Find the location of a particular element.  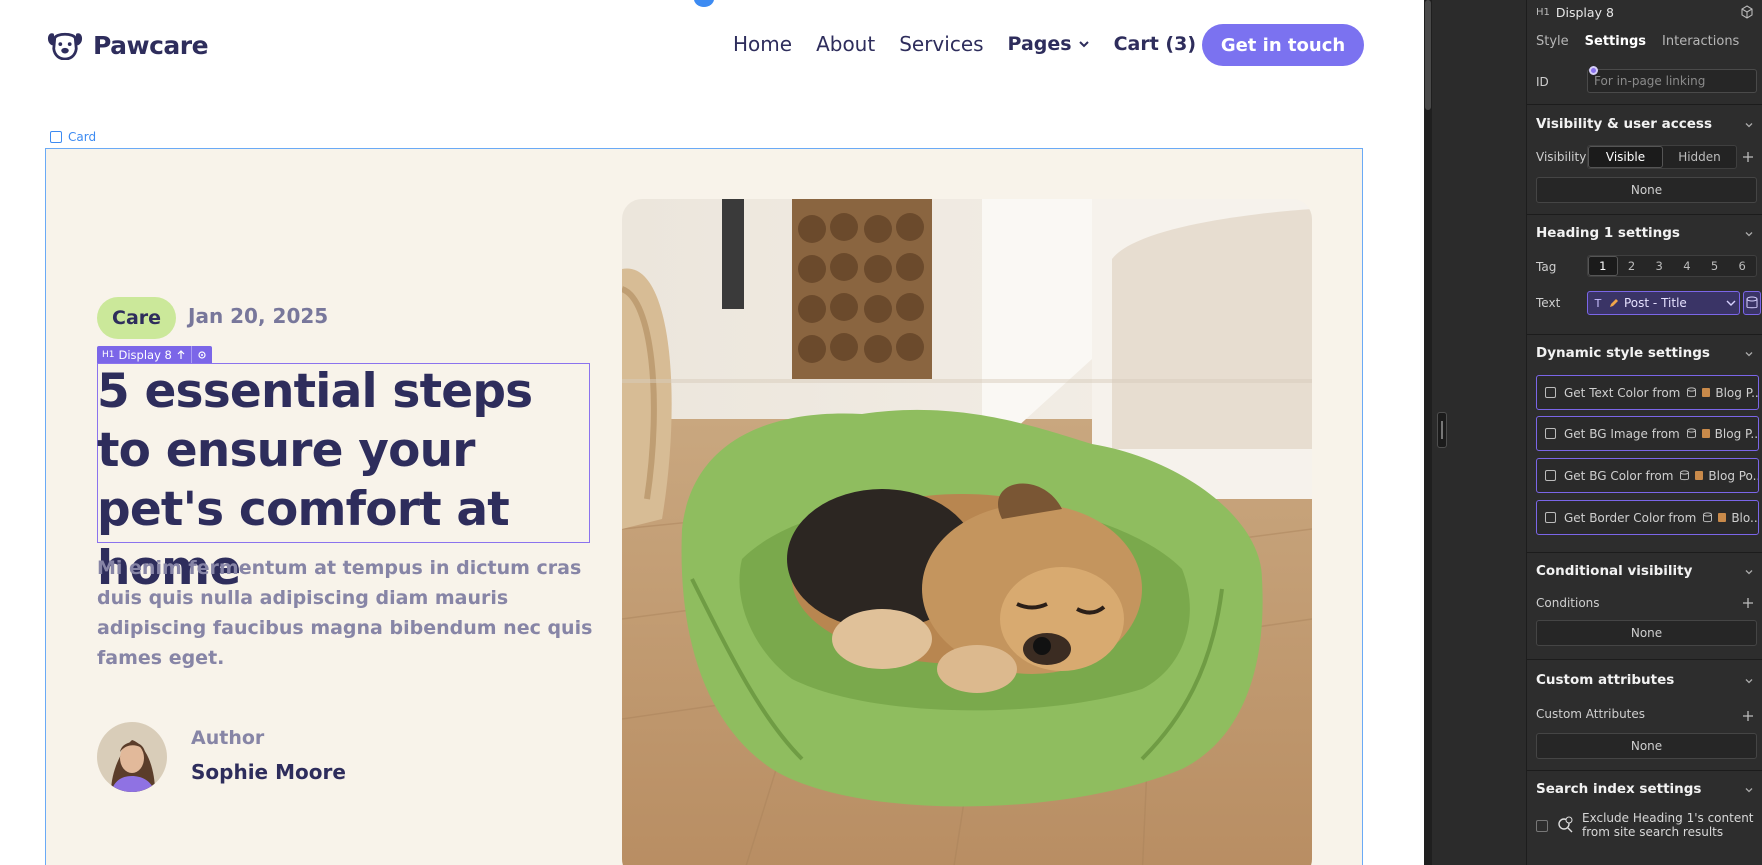

selection-settings is located at coordinates (201, 354).